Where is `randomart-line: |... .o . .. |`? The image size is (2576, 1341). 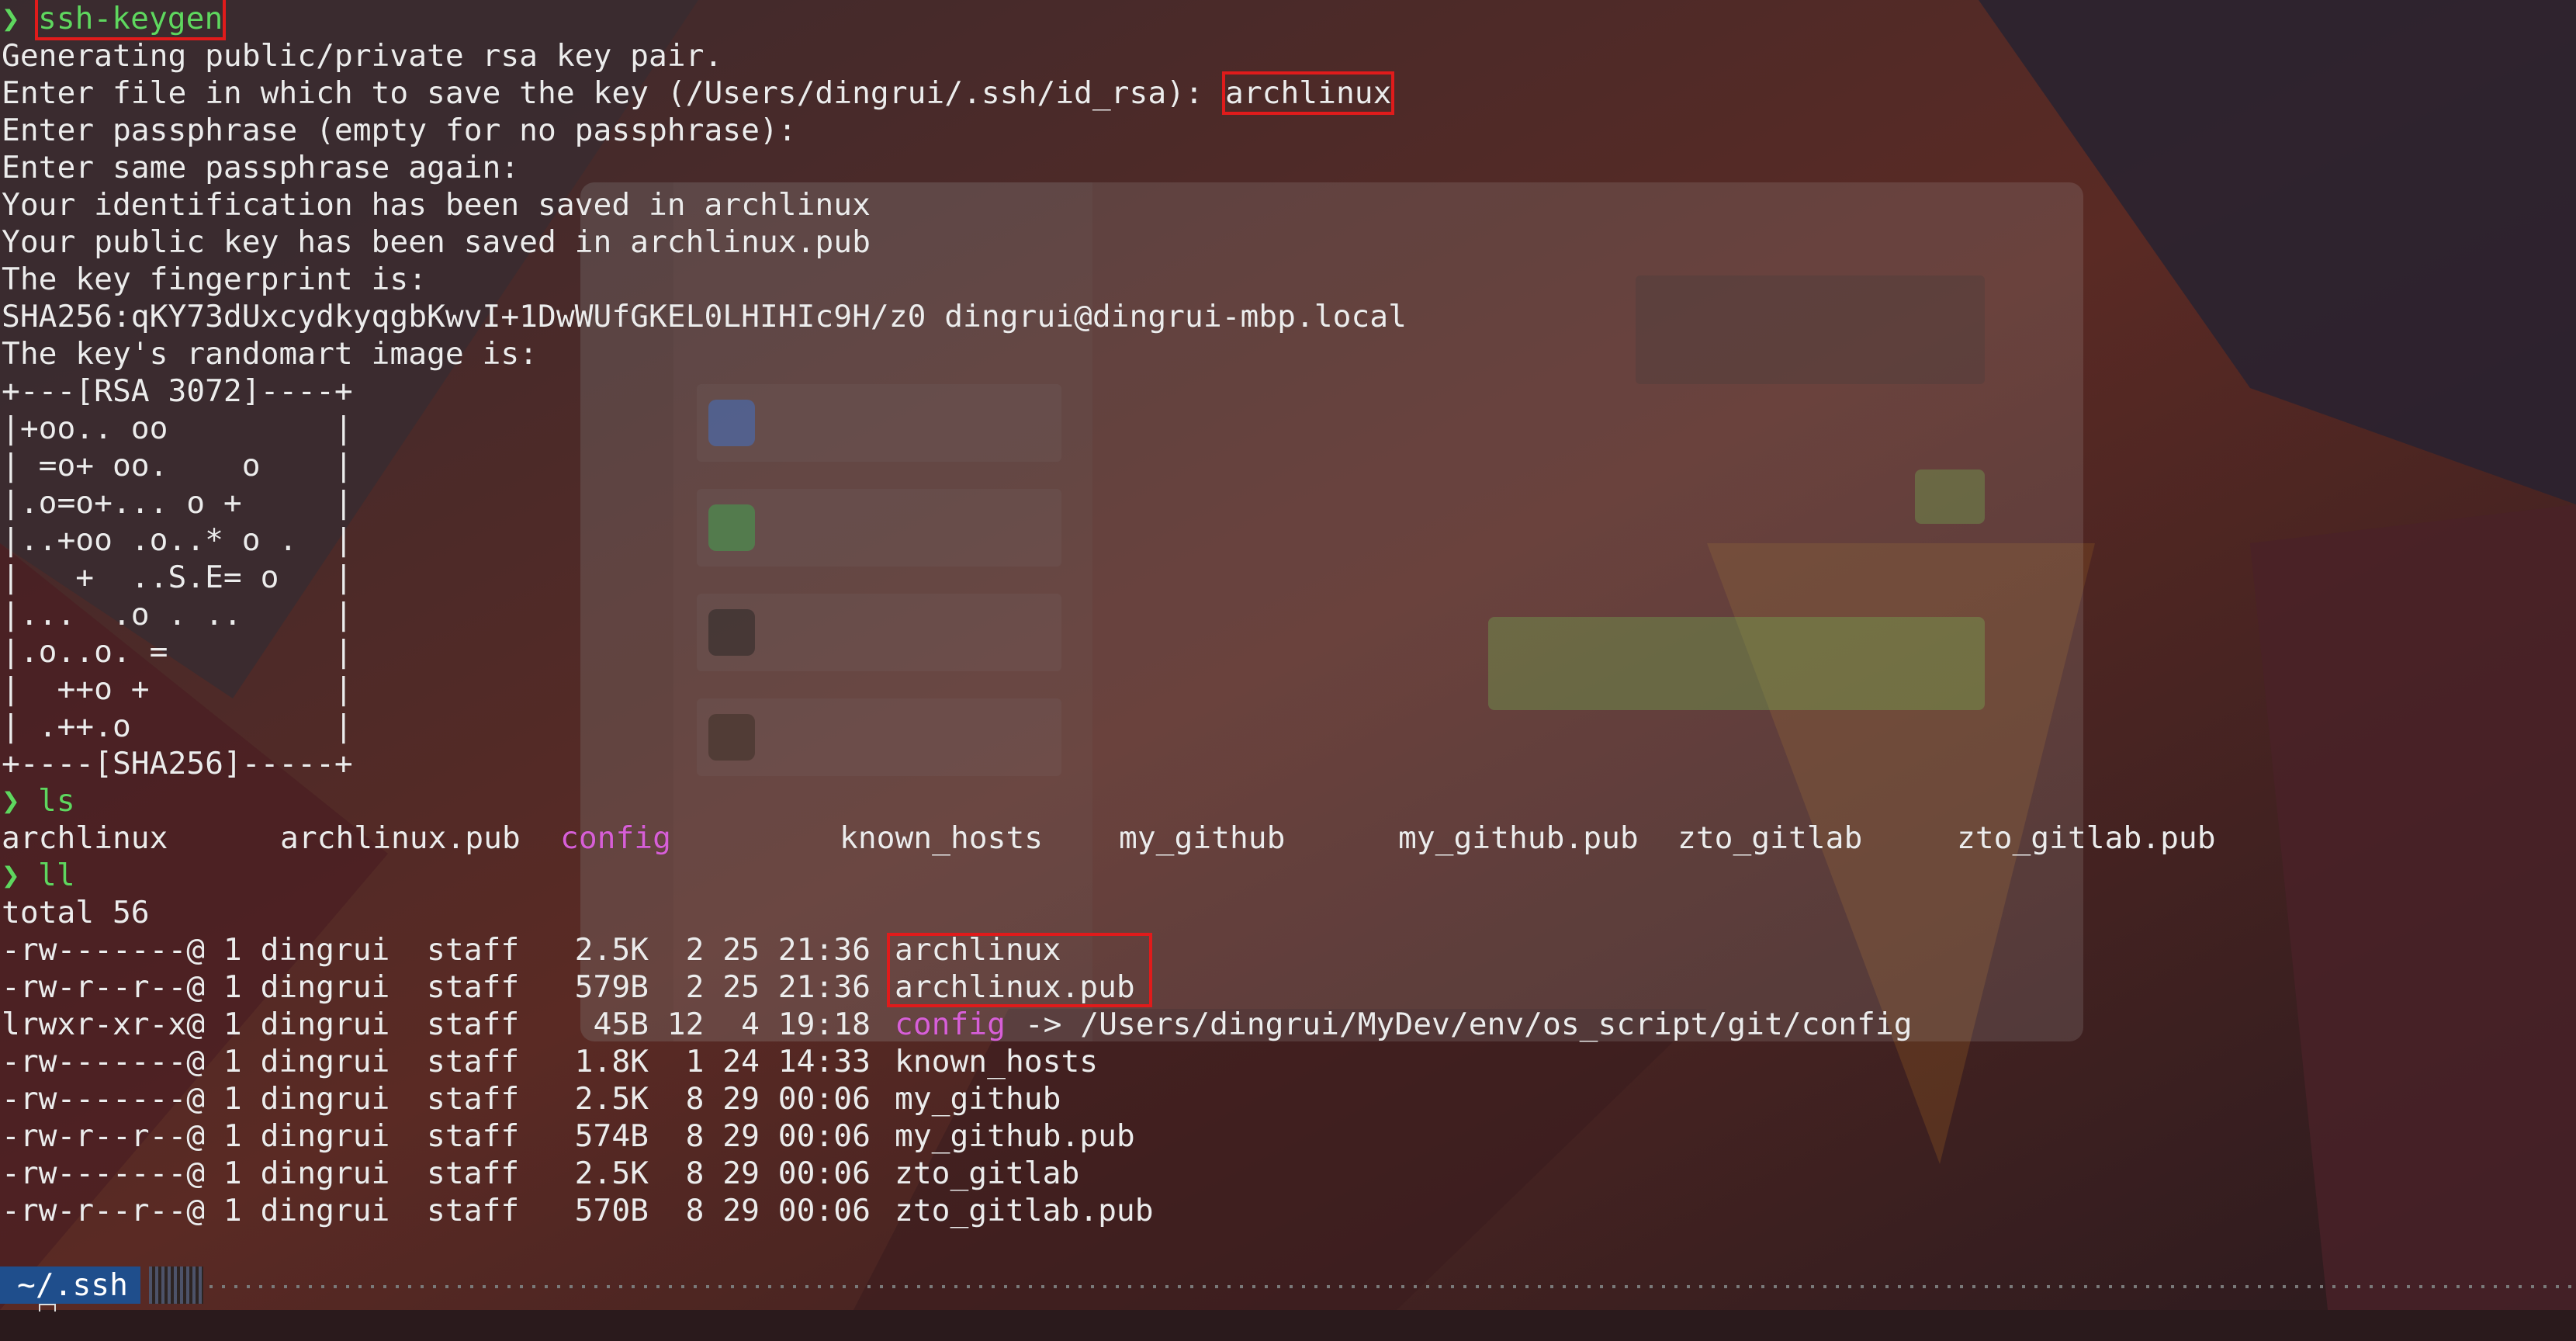 randomart-line: |... .o . .. | is located at coordinates (177, 614).